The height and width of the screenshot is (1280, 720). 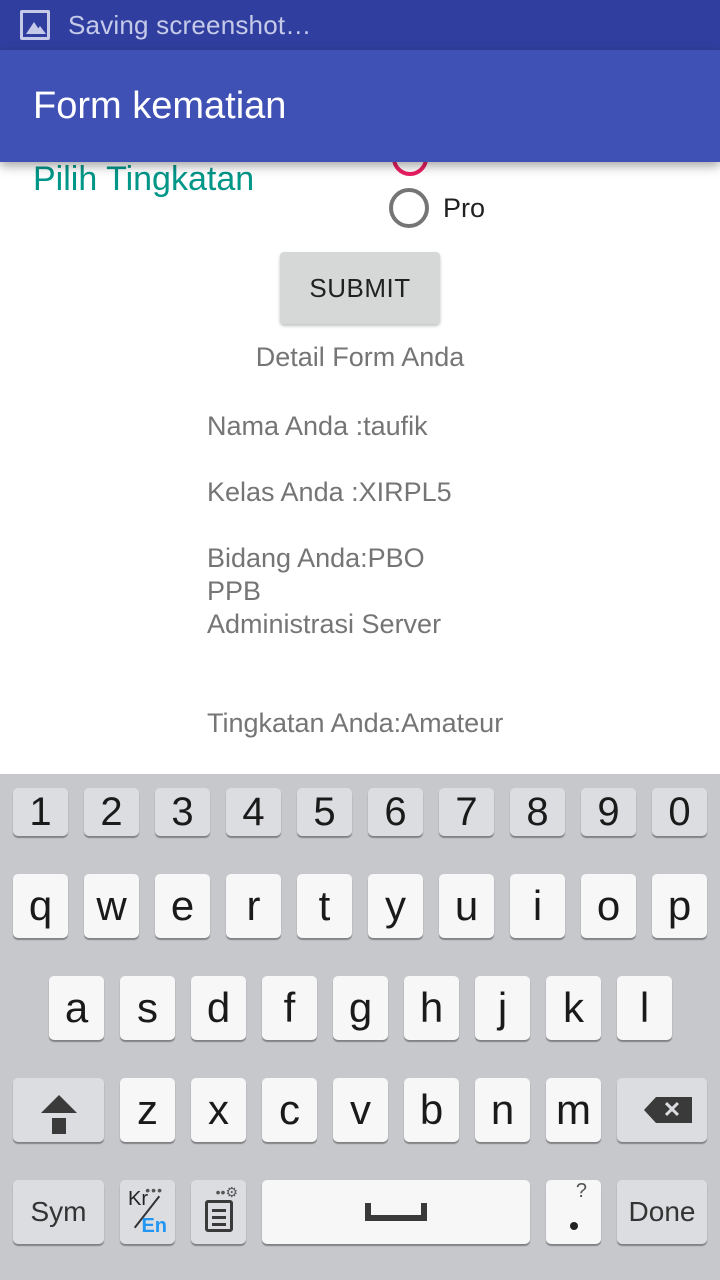 I want to click on done-key: Done, so click(x=662, y=1212).